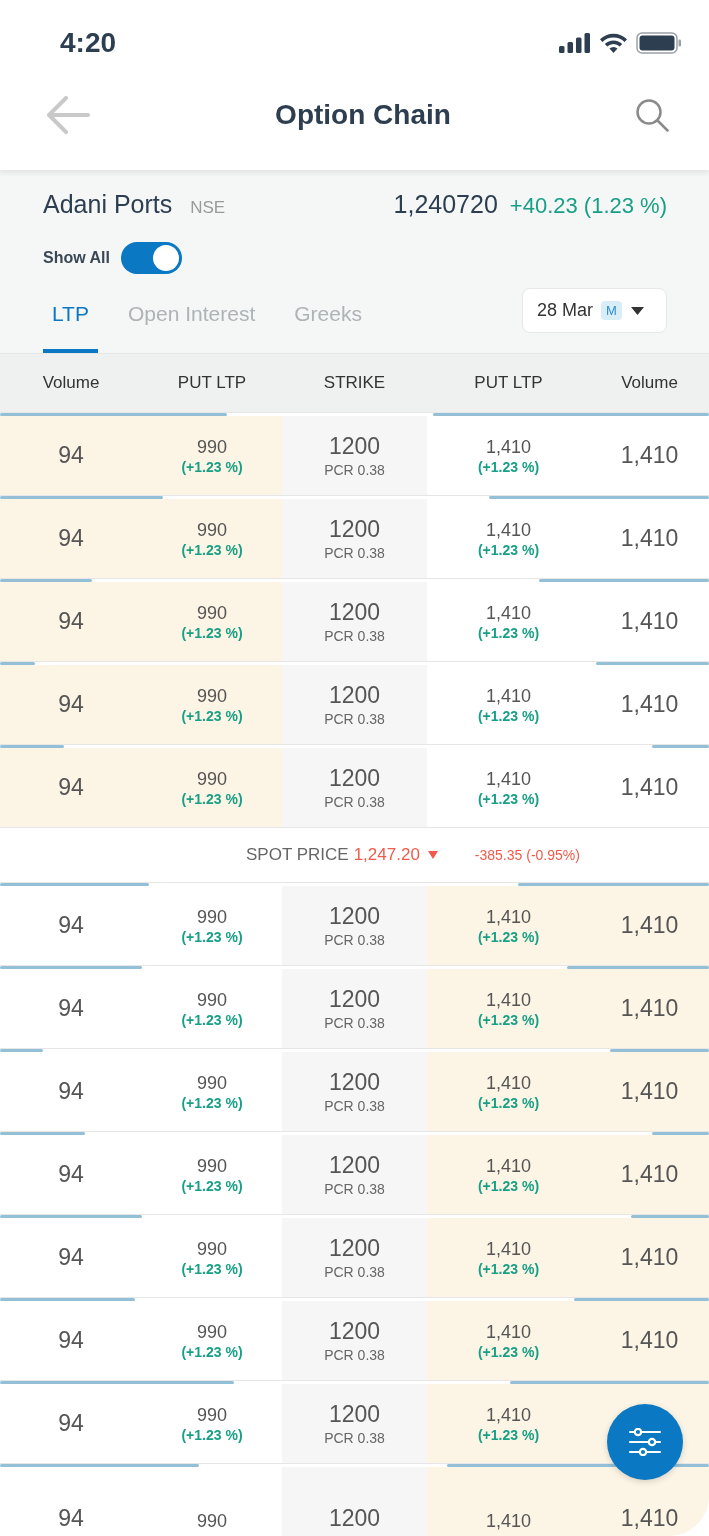 Image resolution: width=709 pixels, height=1536 pixels. I want to click on column-header: Volume, so click(649, 383).